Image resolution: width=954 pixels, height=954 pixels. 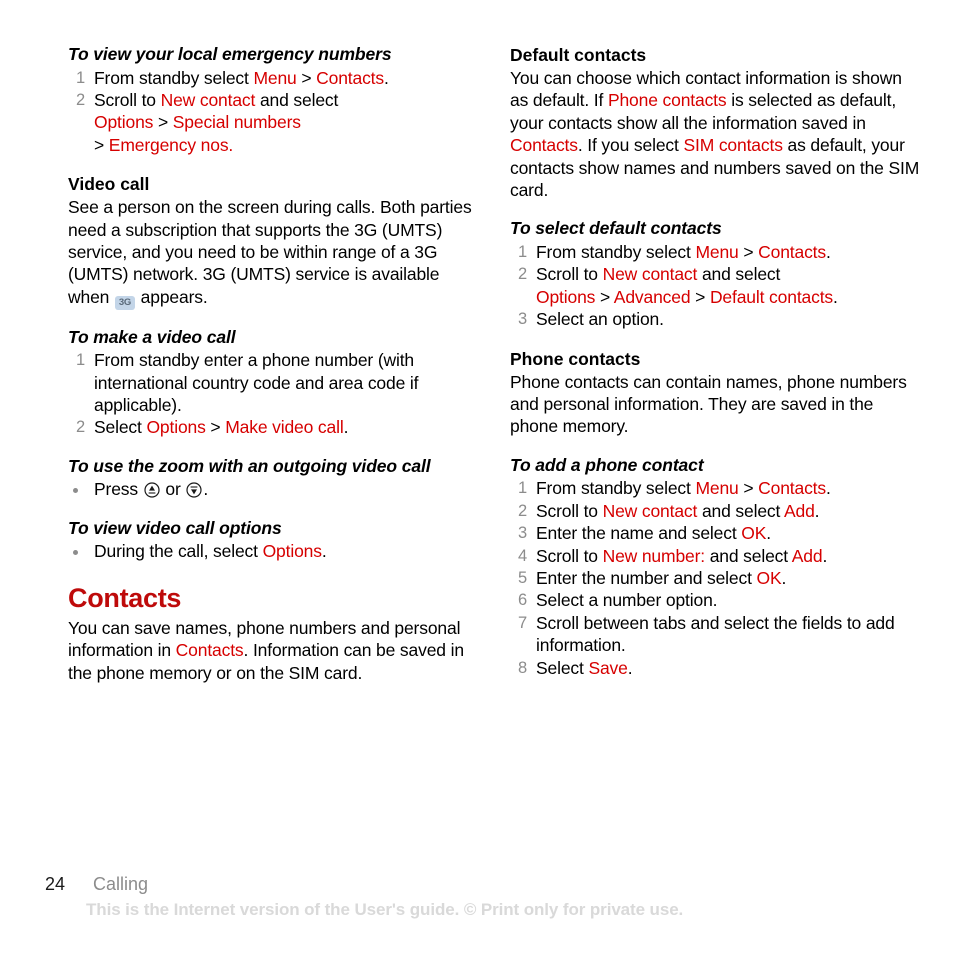 I want to click on ui-term-make-video-call: Make video call, so click(x=284, y=427).